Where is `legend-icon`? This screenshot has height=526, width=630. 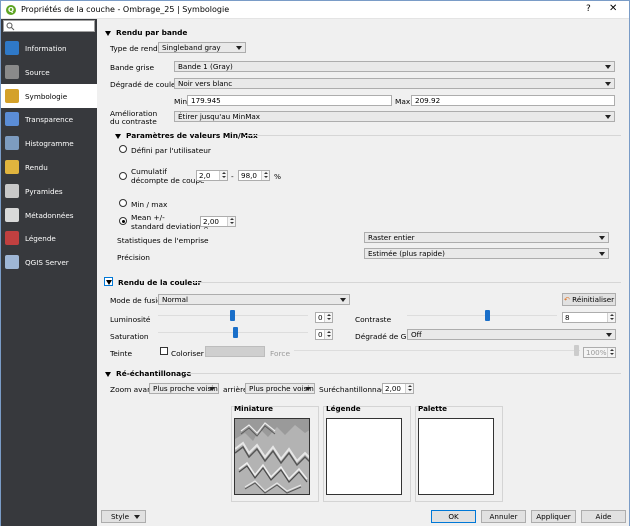
legend-icon is located at coordinates (12, 238).